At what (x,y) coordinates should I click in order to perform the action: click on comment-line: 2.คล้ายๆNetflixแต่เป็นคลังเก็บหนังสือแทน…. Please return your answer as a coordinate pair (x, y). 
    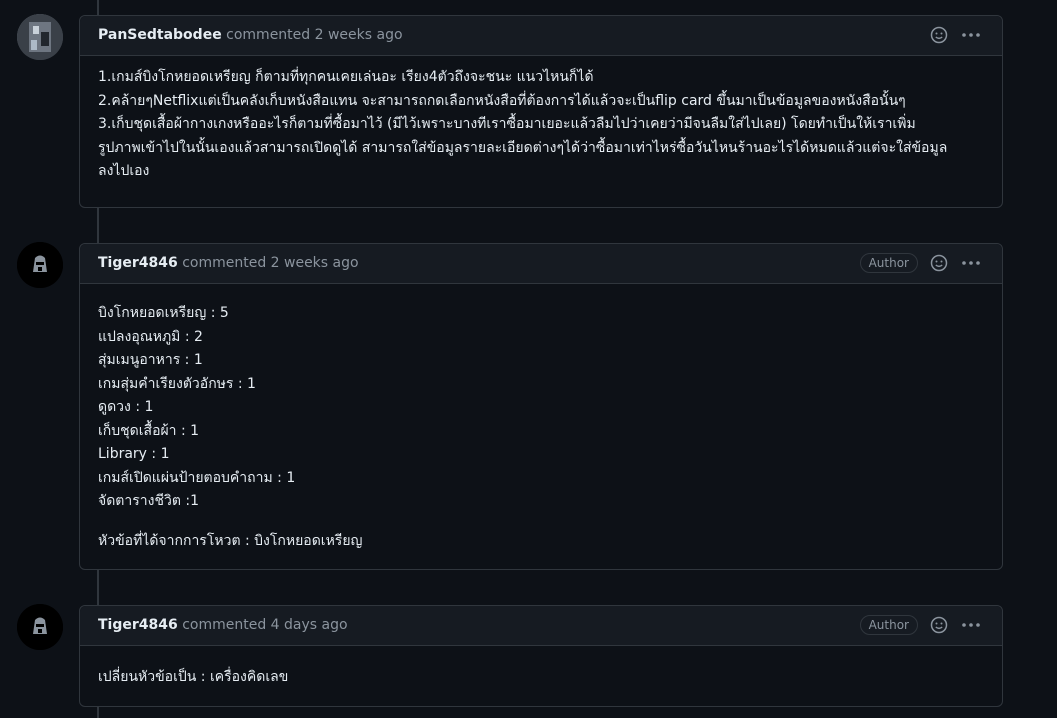
    Looking at the image, I should click on (502, 100).